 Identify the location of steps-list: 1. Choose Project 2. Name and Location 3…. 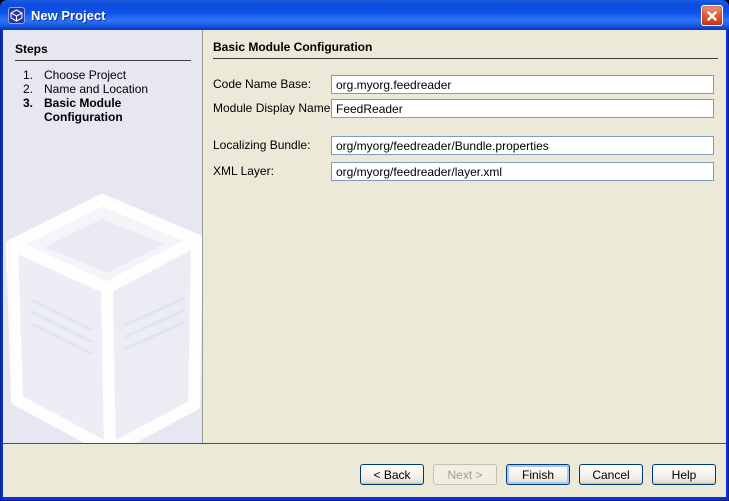
(105, 96).